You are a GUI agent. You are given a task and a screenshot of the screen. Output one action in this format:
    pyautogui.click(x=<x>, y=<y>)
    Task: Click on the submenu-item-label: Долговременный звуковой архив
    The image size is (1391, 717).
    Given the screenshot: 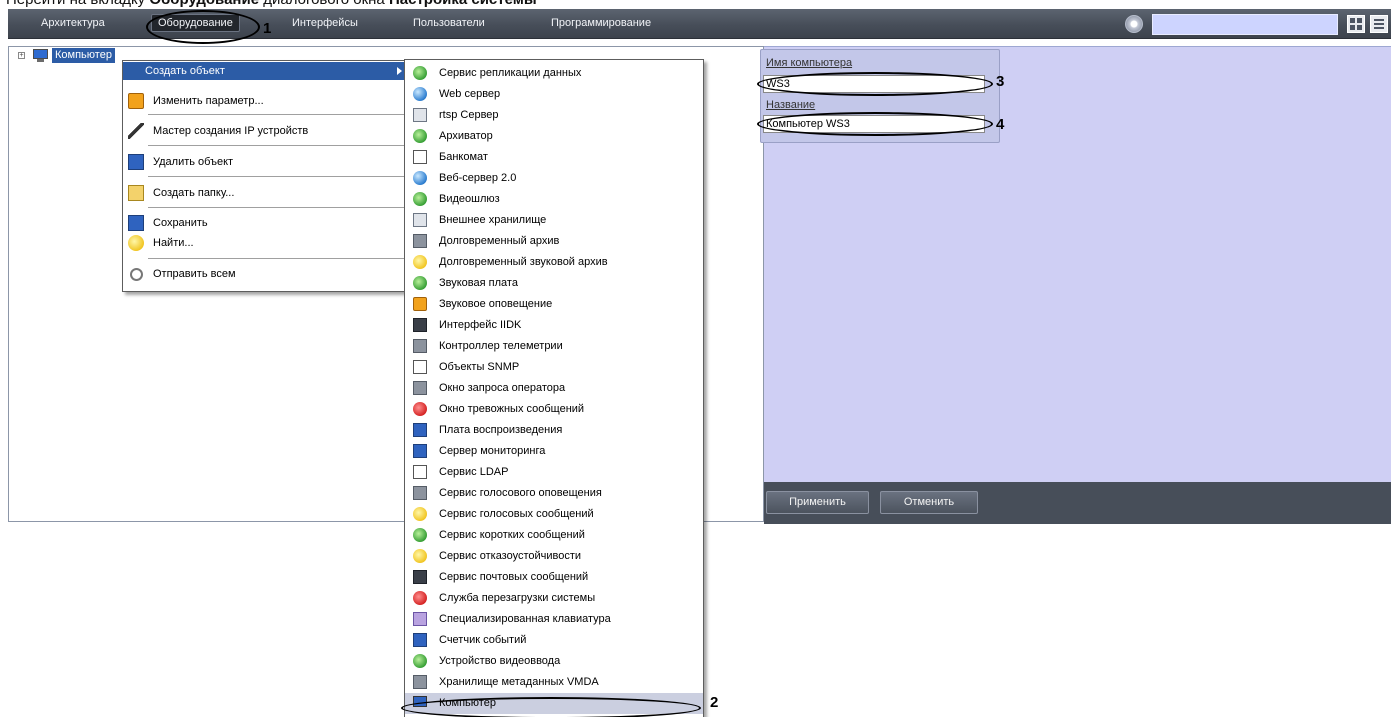 What is the action you would take?
    pyautogui.click(x=523, y=262)
    